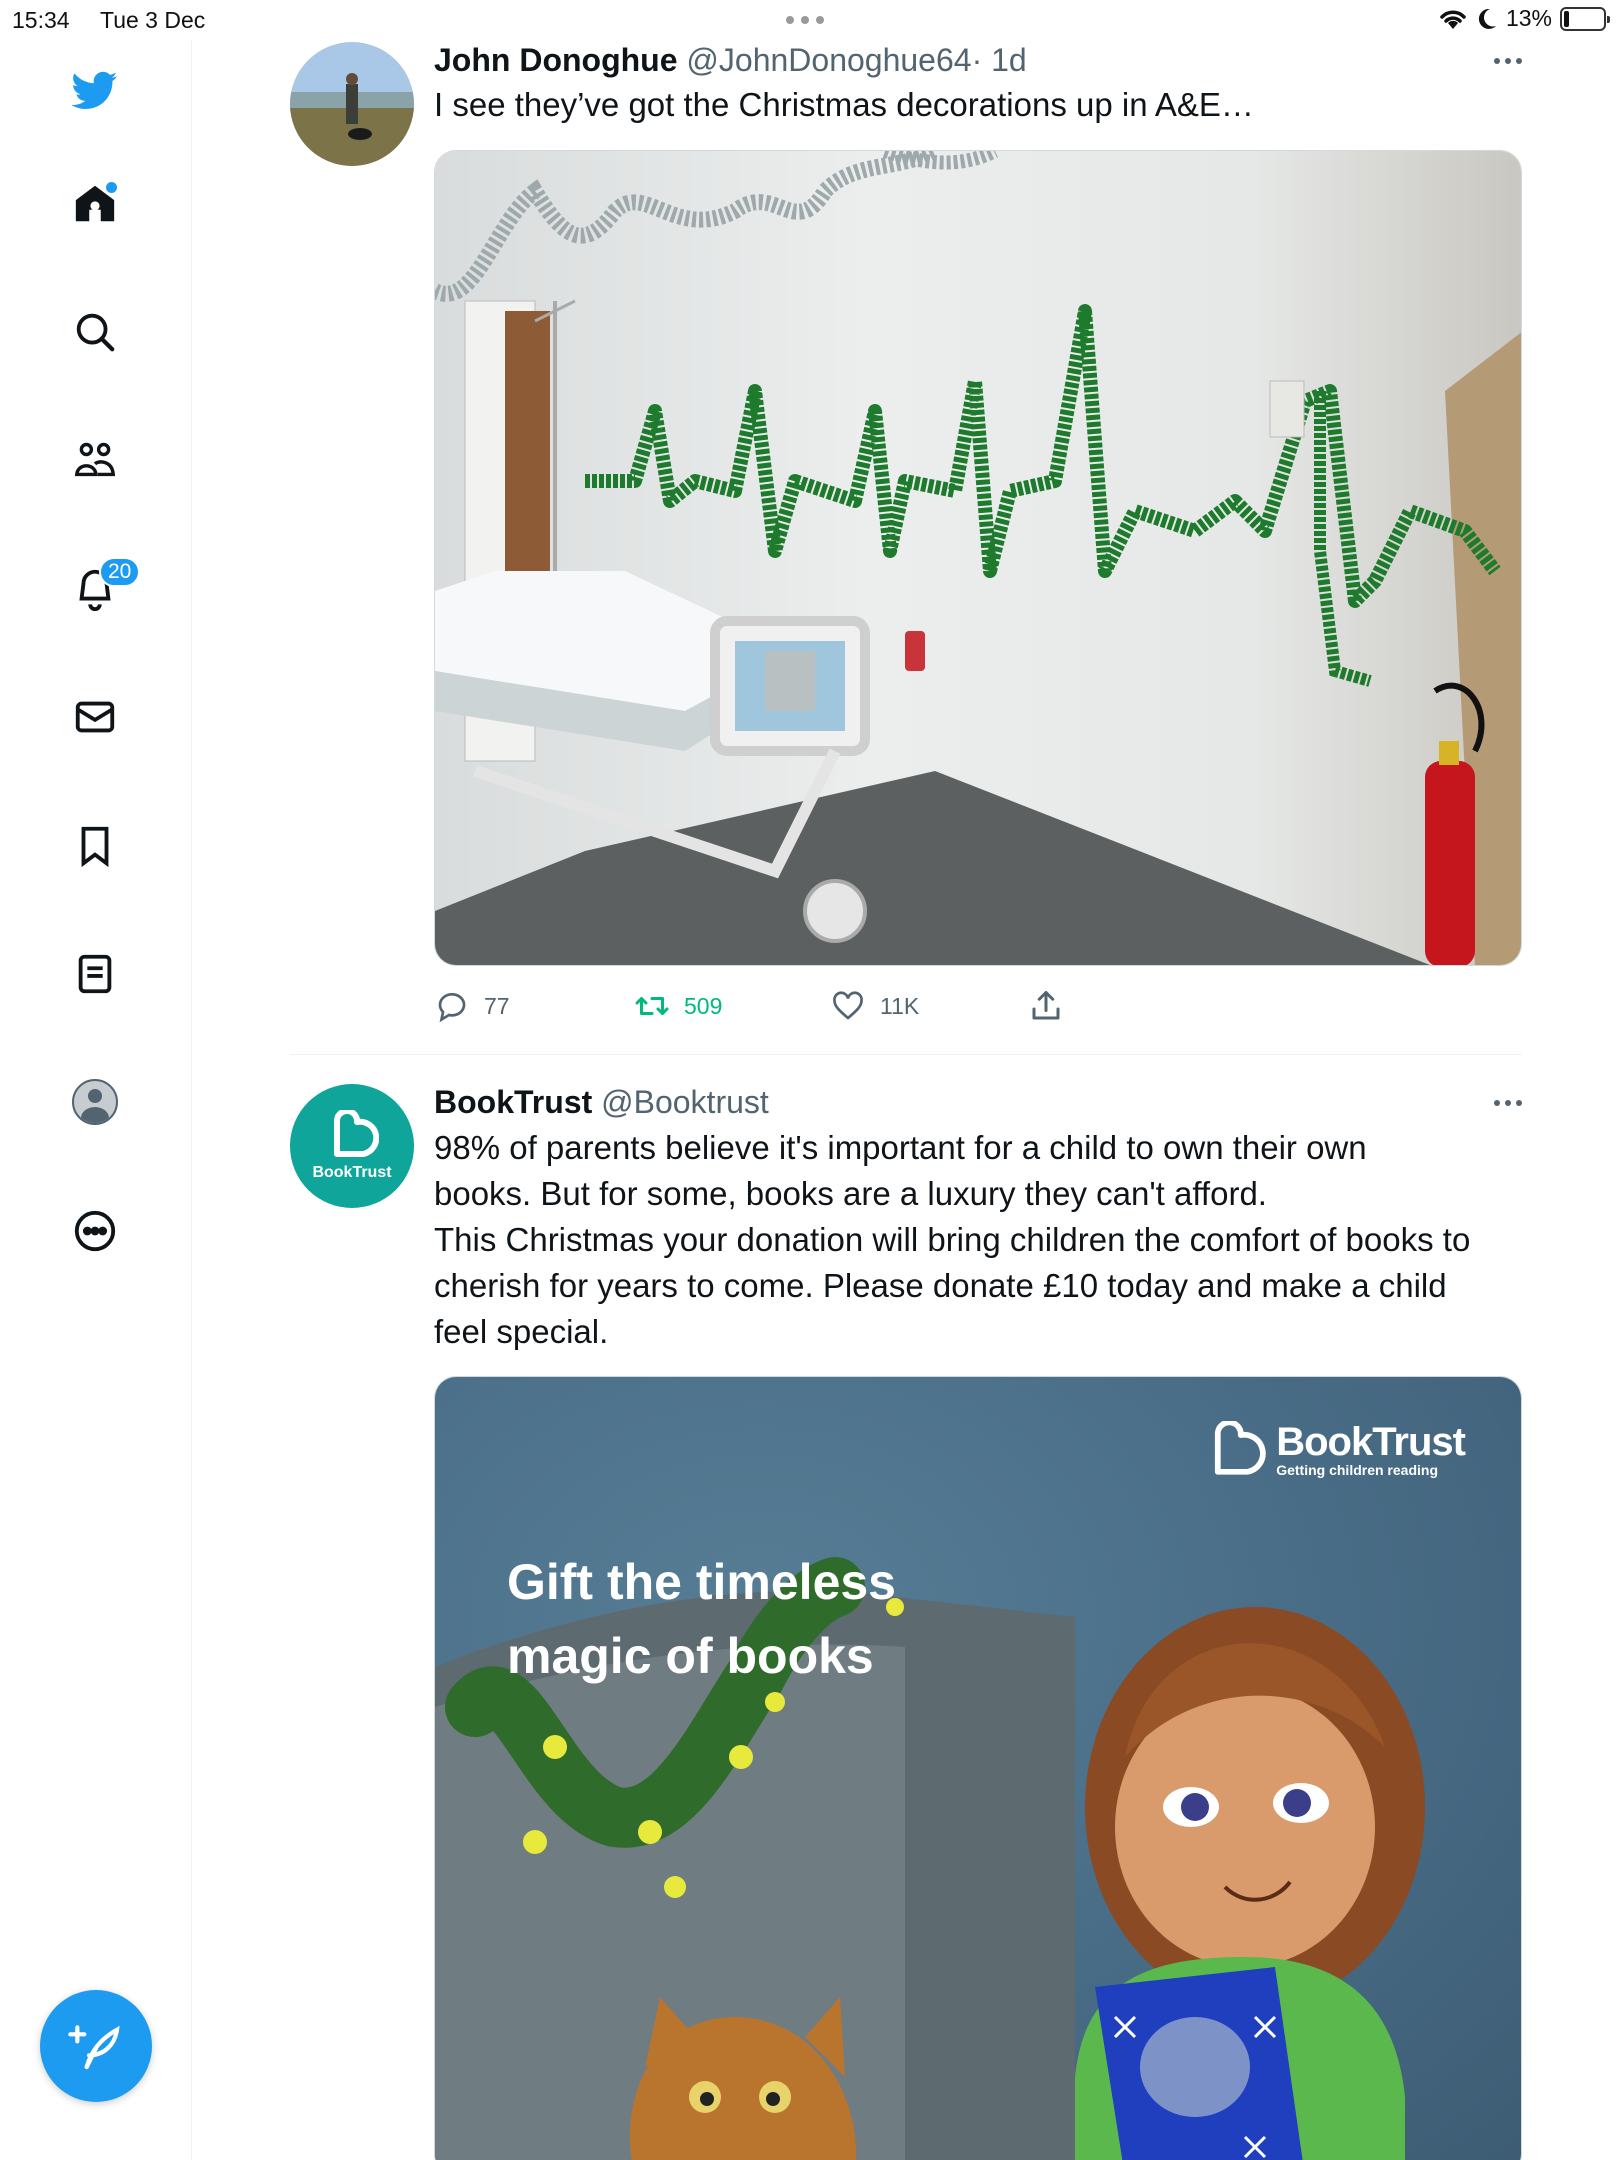 This screenshot has width=1620, height=2160. Describe the element at coordinates (1528, 18) in the screenshot. I see `battery-percent: 13%` at that location.